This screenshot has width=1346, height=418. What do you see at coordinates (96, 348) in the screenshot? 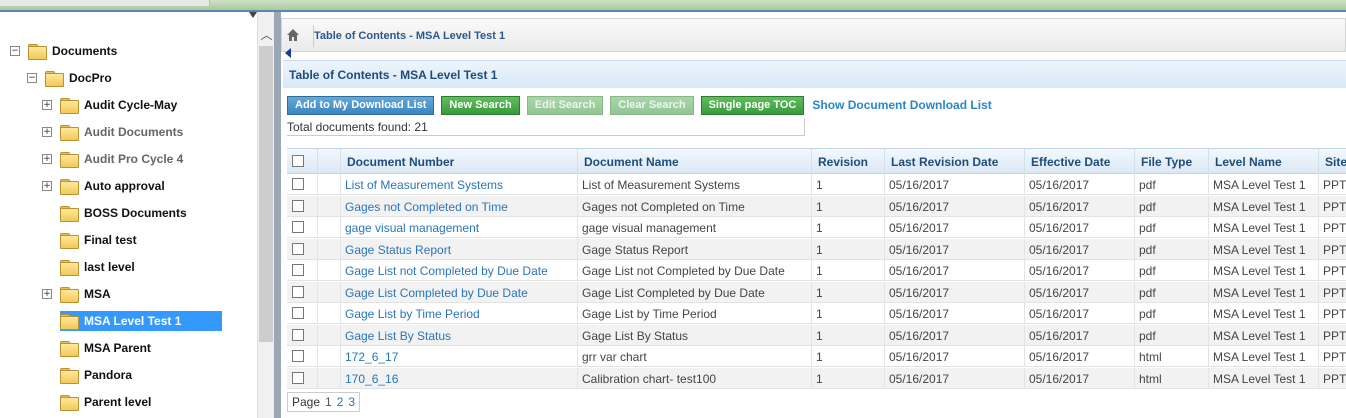
I see `tree-item: MSA Parent` at bounding box center [96, 348].